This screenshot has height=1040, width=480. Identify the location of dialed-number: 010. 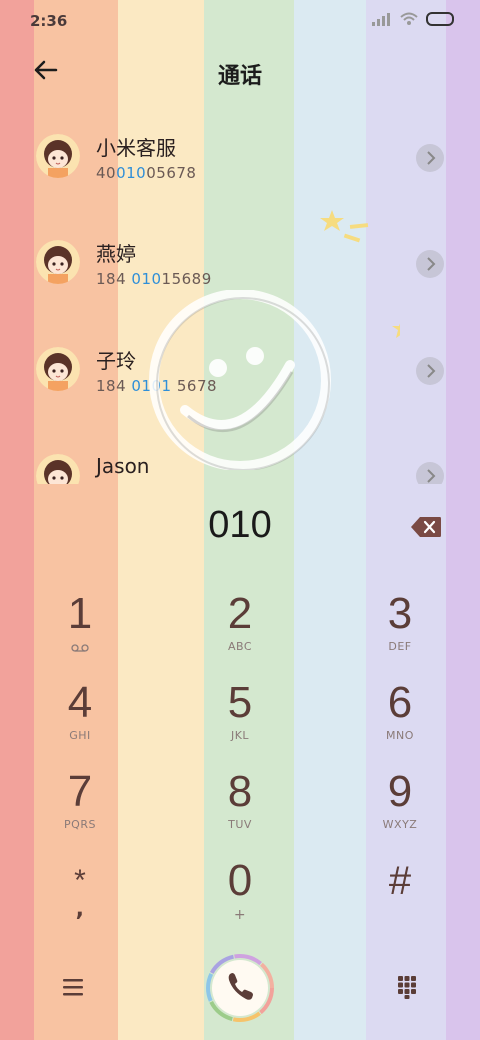
(240, 525).